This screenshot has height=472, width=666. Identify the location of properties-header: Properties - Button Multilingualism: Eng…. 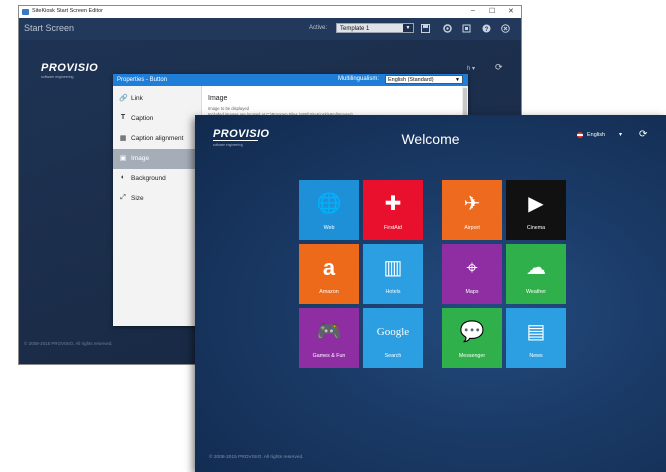
(290, 80).